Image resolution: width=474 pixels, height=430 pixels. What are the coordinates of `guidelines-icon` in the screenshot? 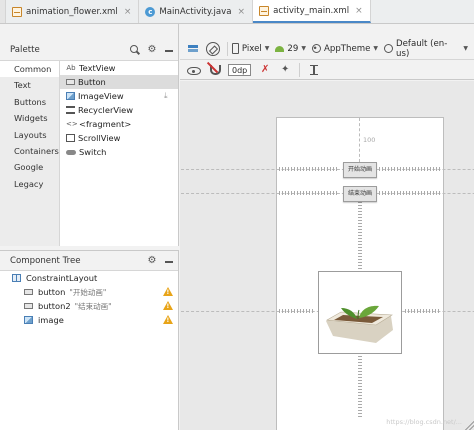 It's located at (314, 70).